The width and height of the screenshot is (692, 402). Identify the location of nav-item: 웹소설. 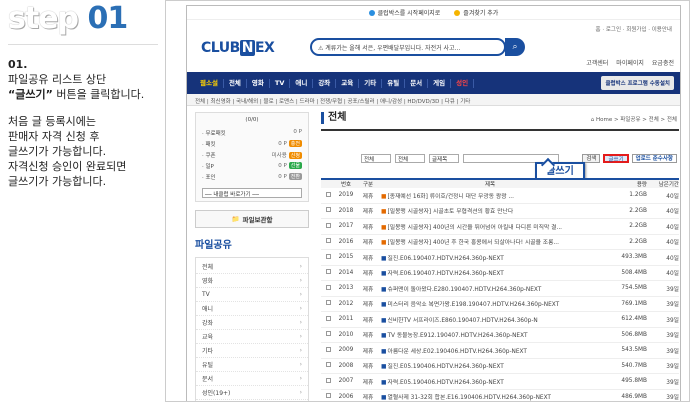
(209, 83).